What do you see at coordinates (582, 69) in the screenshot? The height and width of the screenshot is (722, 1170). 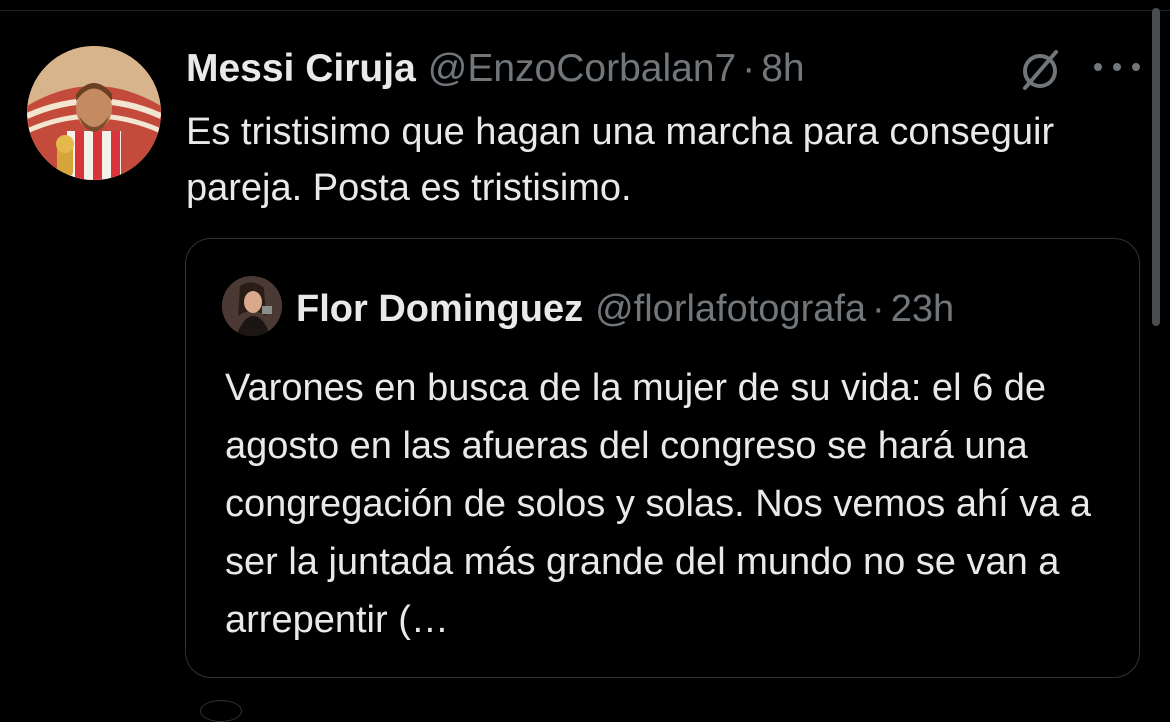 I see `user-handle: @EnzoCorbalan7` at bounding box center [582, 69].